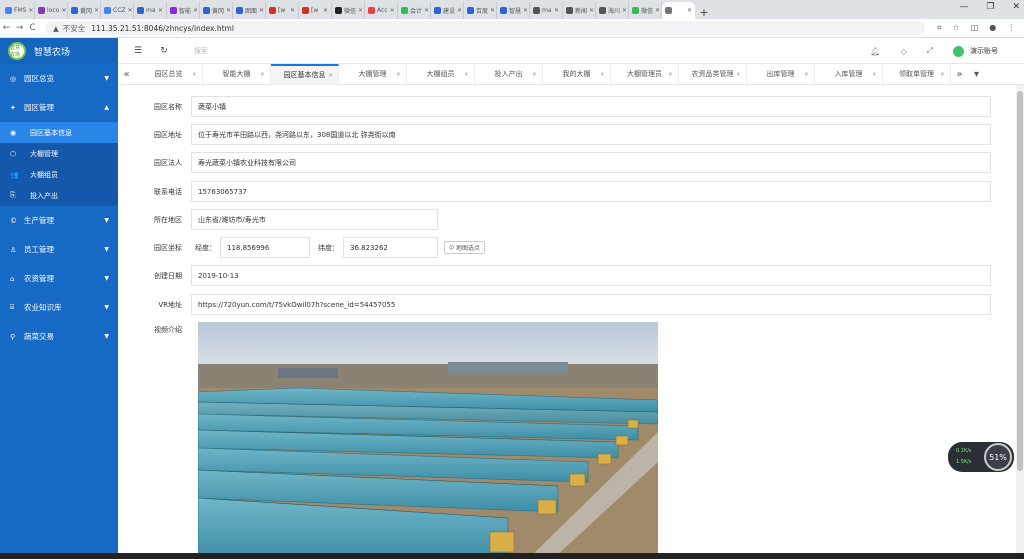  I want to click on maximize-icon: ❐, so click(990, 7).